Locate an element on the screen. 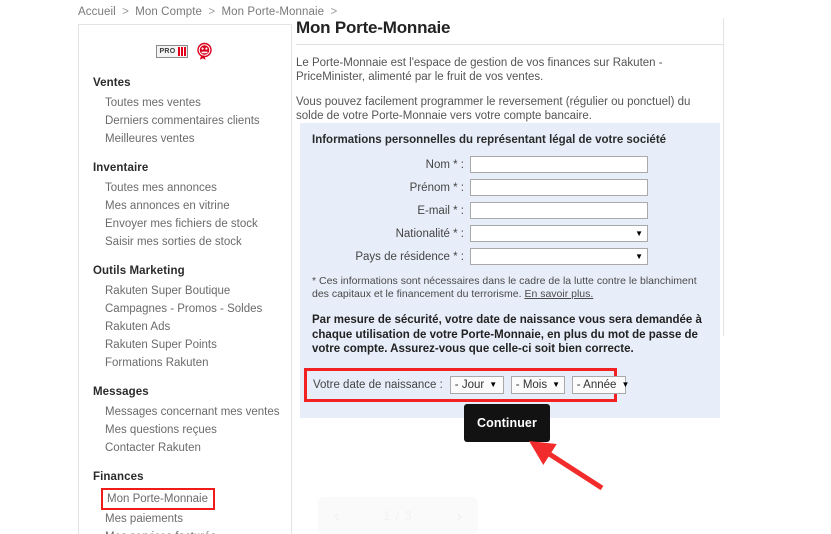 This screenshot has height=534, width=831. sidebar-item-rakuten-ads: Rakuten Ads is located at coordinates (185, 327).